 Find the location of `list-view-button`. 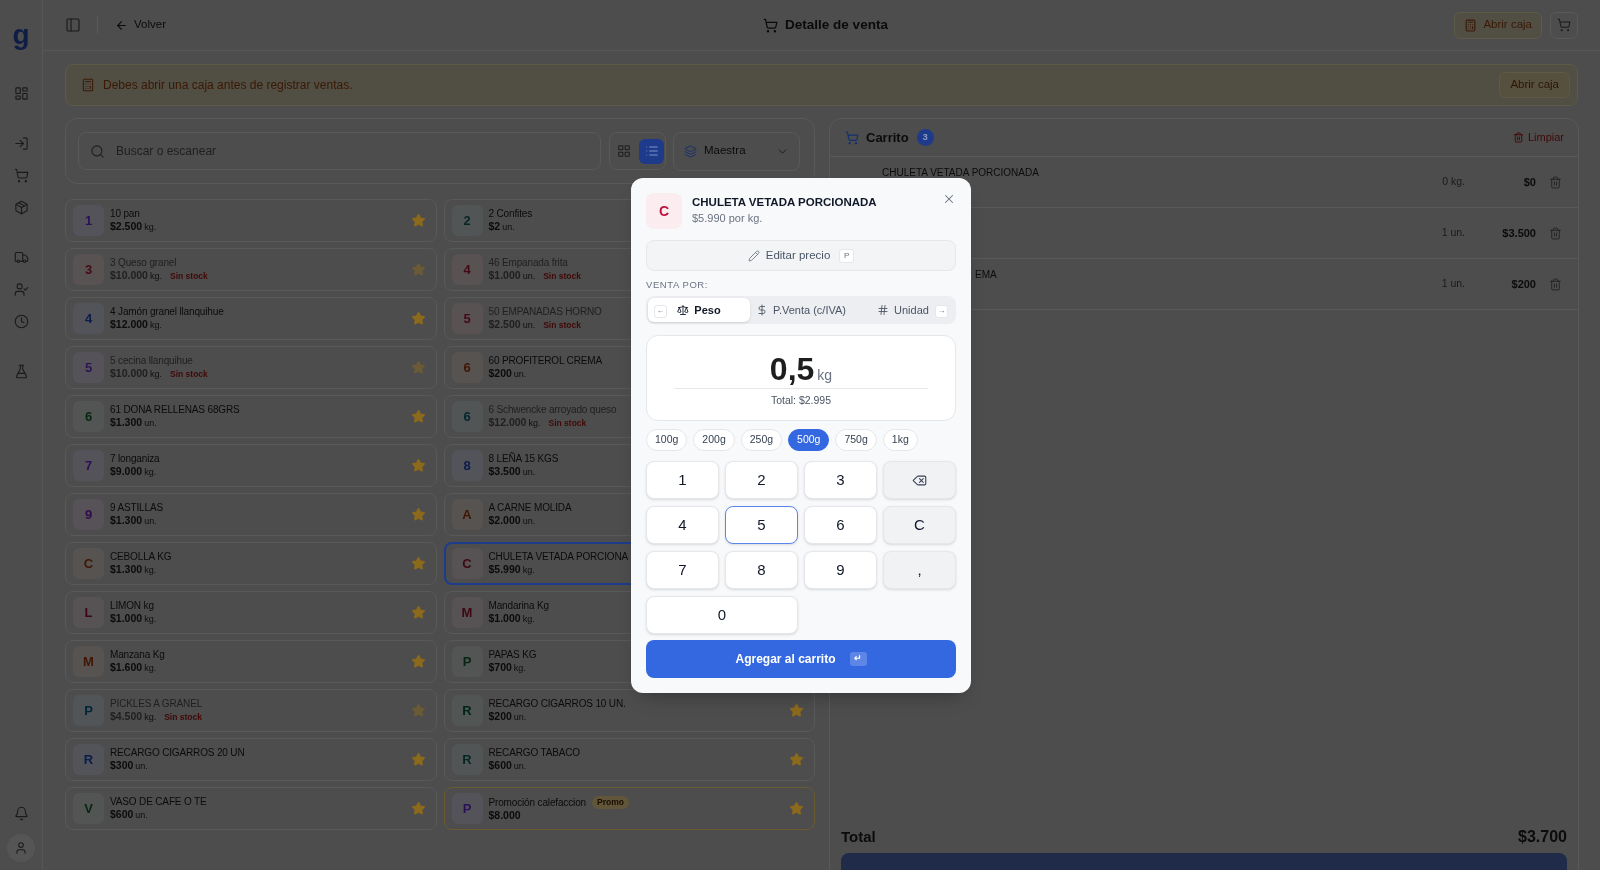

list-view-button is located at coordinates (651, 151).